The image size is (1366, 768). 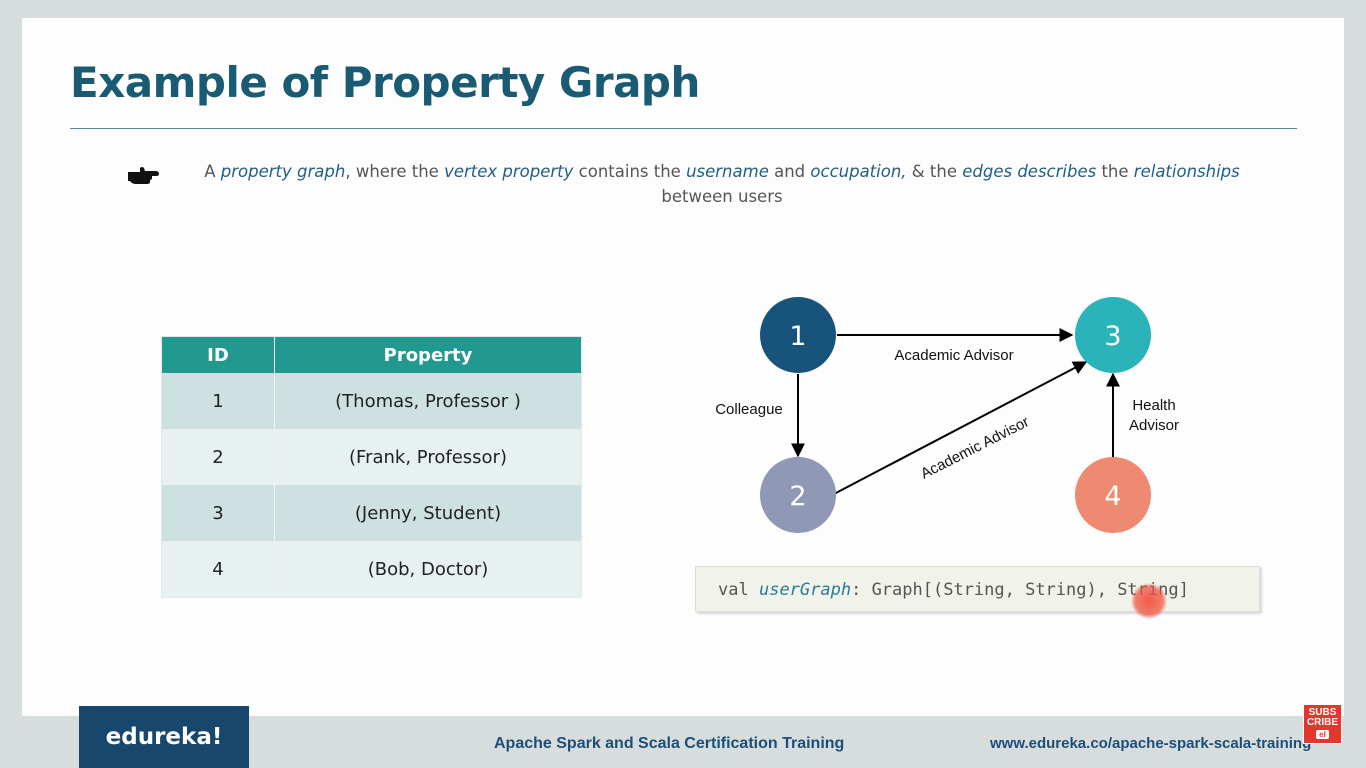 I want to click on graph-node-3: 3, so click(x=1113, y=335).